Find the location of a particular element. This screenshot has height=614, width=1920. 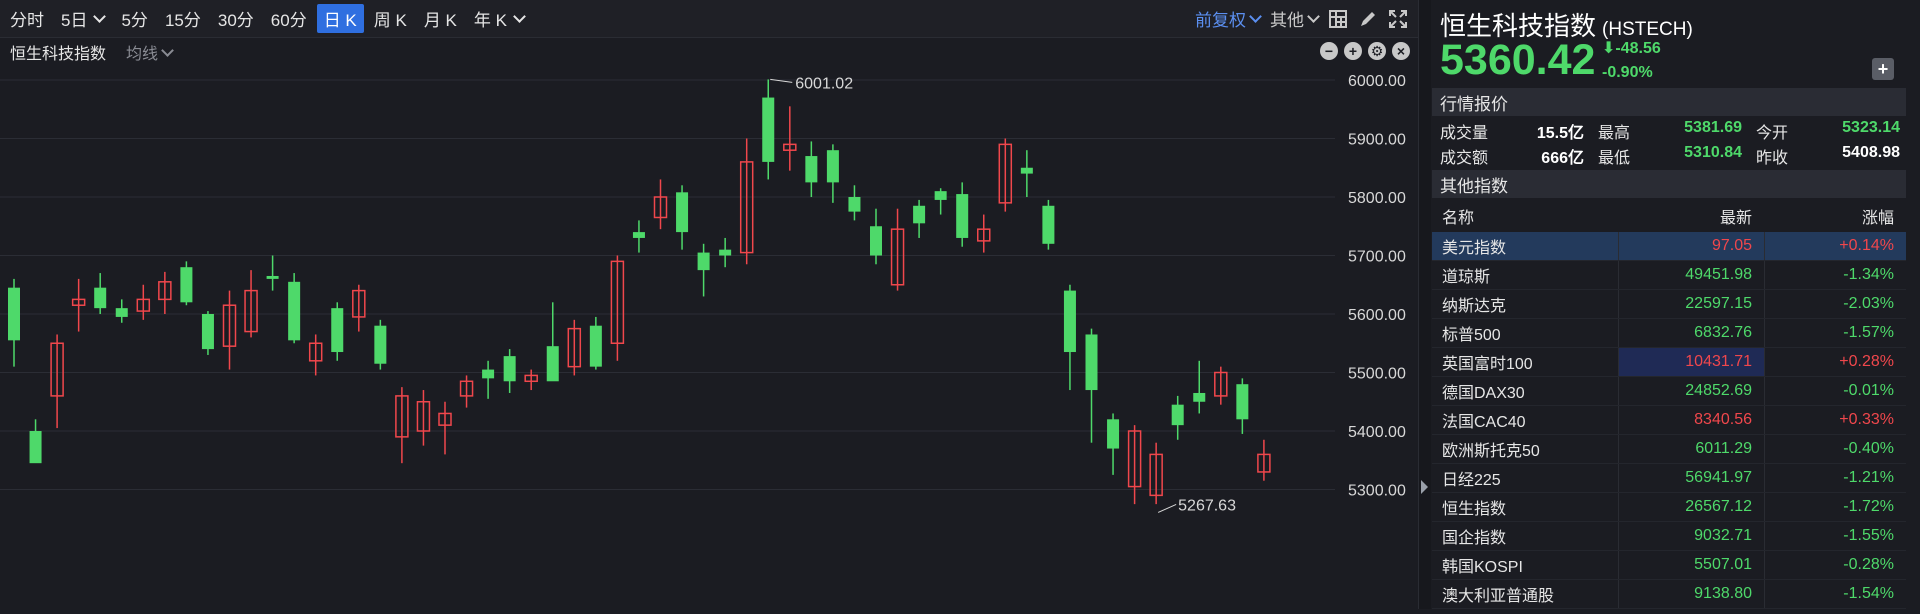

index-name: 韩国KOSPI is located at coordinates (1482, 567).